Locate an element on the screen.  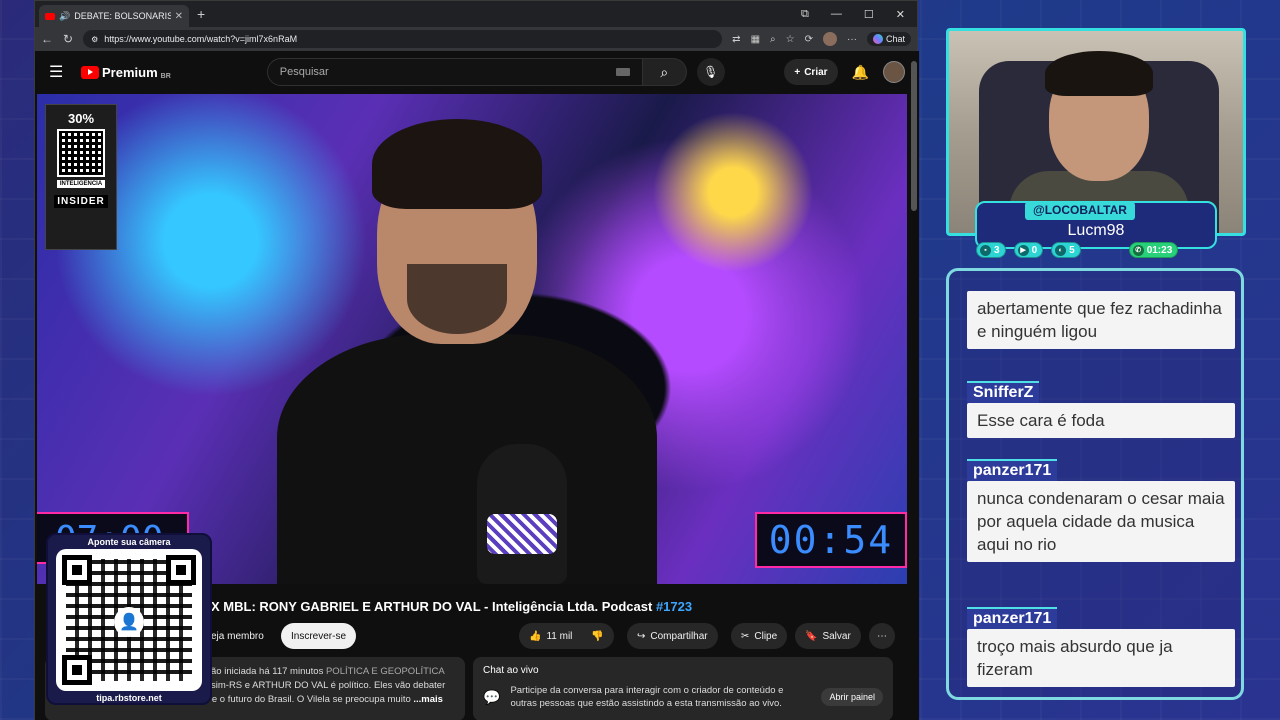
mic-icon: 🎙 is located at coordinates (711, 72).